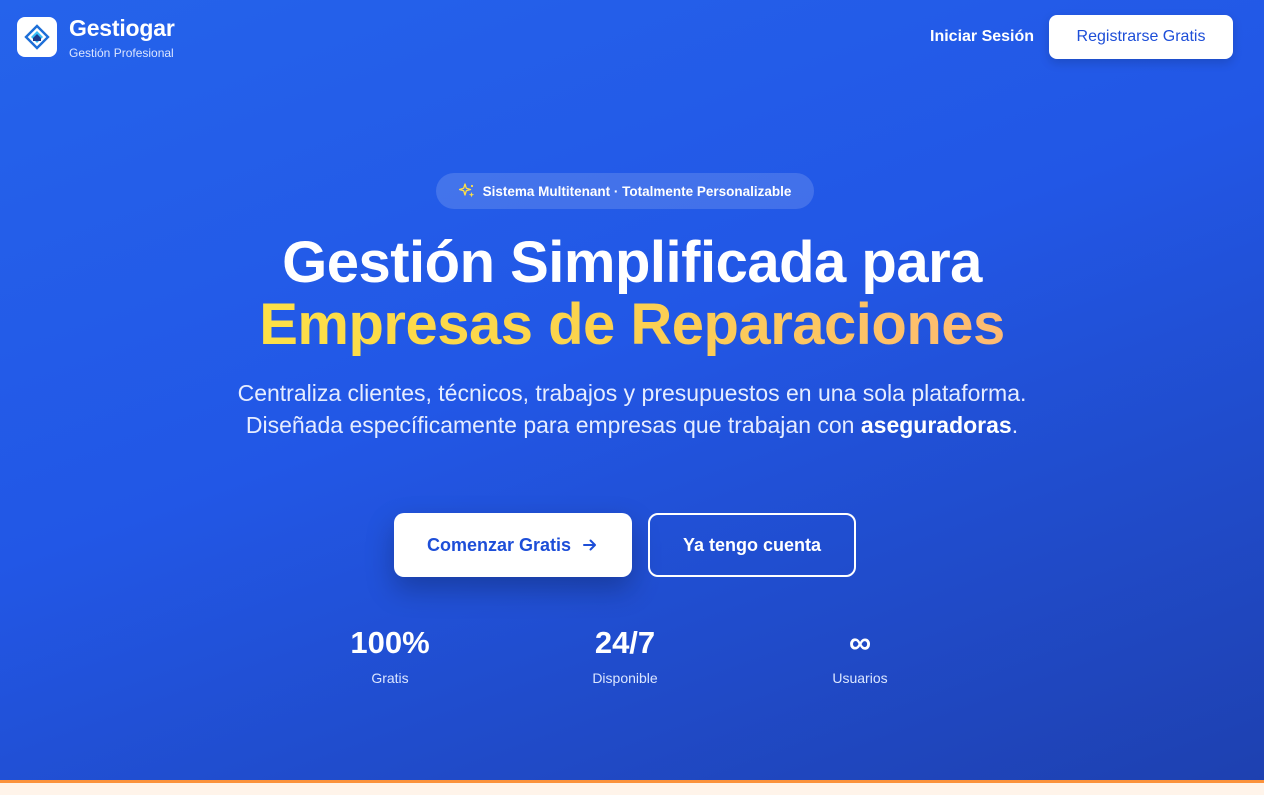  Describe the element at coordinates (936, 425) in the screenshot. I see `hero-description-bold: aseguradoras` at that location.